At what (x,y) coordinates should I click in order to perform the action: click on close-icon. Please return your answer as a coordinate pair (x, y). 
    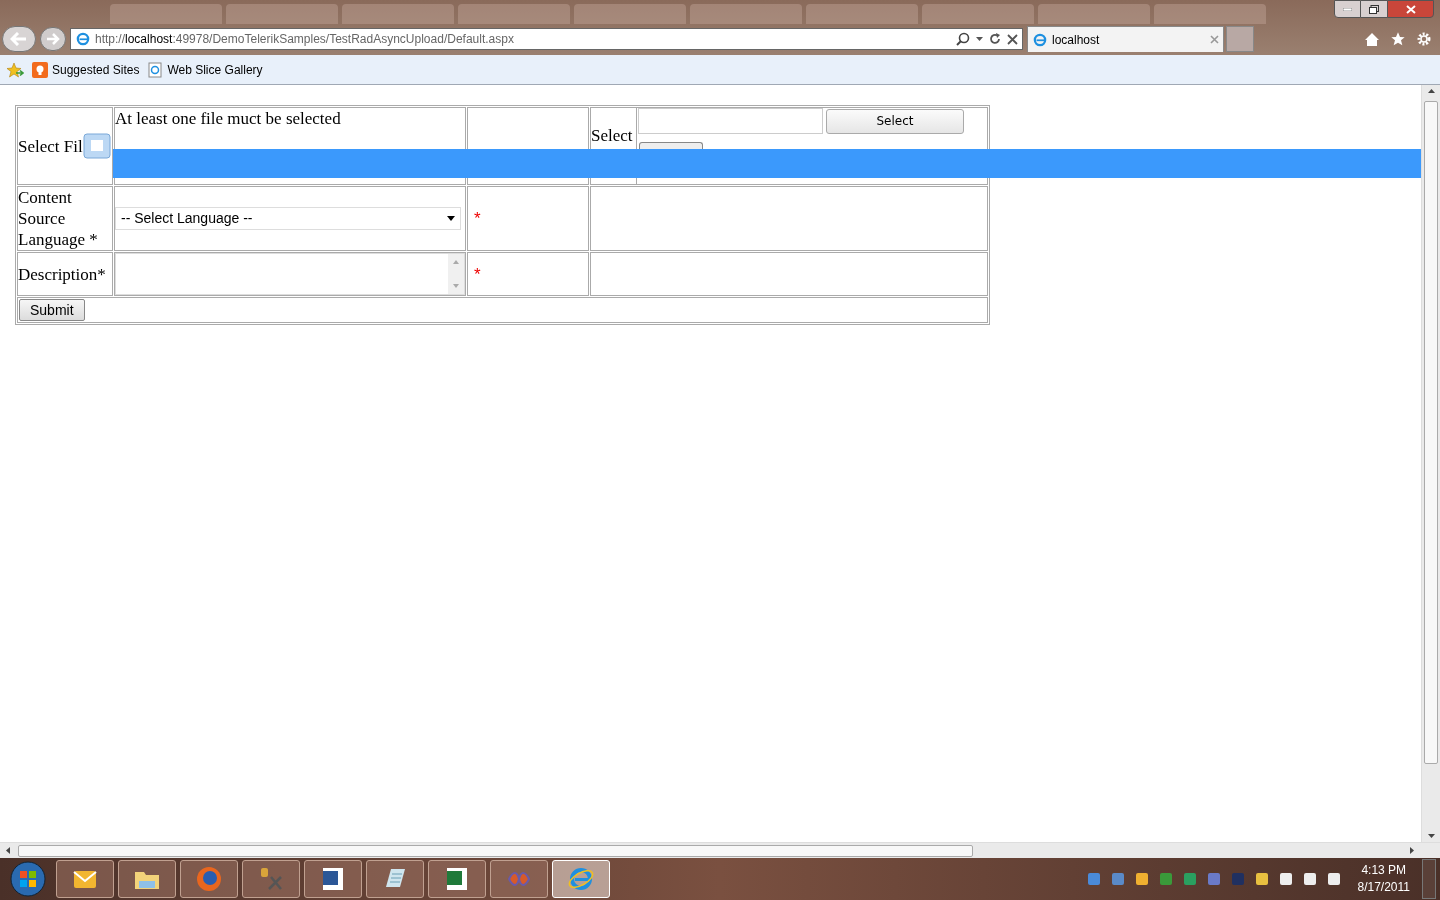
    Looking at the image, I should click on (1410, 9).